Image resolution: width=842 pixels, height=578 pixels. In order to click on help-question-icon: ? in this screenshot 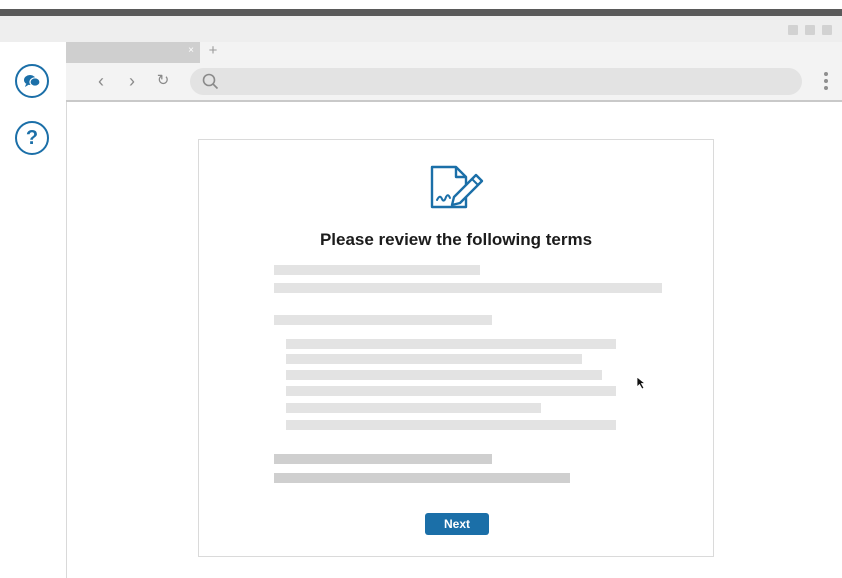, I will do `click(32, 138)`.